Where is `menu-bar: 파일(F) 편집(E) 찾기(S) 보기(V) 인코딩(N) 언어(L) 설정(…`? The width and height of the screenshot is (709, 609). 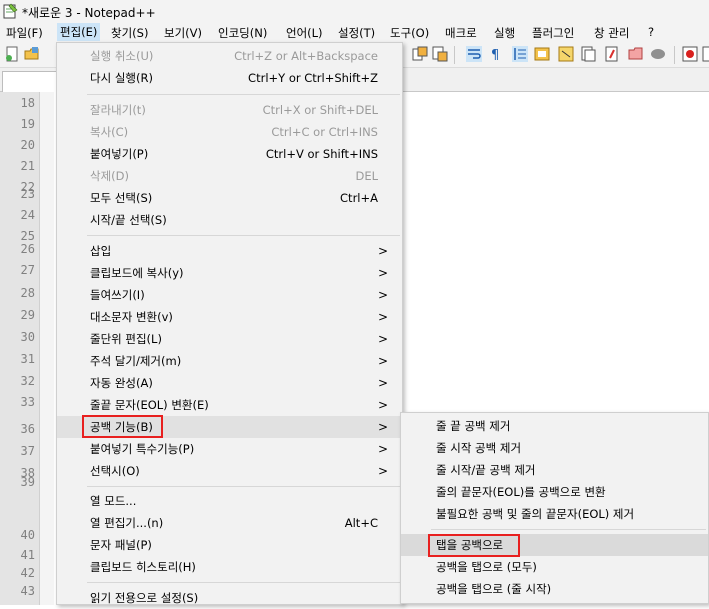 menu-bar: 파일(F) 편집(E) 찾기(S) 보기(V) 인코딩(N) 언어(L) 설정(… is located at coordinates (354, 32).